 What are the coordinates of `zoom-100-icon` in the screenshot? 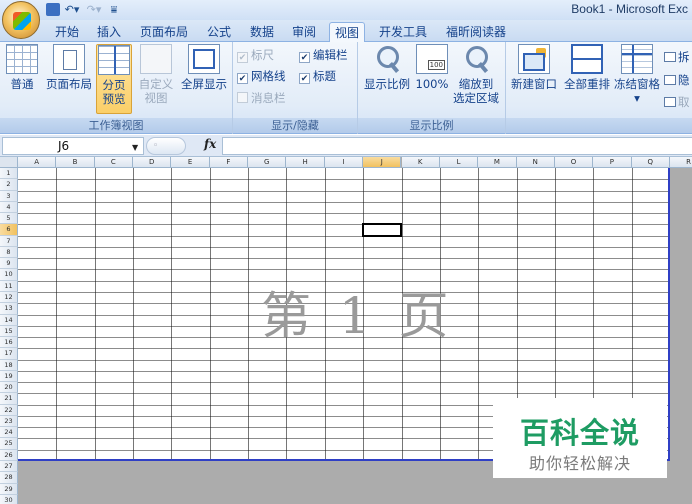 It's located at (432, 59).